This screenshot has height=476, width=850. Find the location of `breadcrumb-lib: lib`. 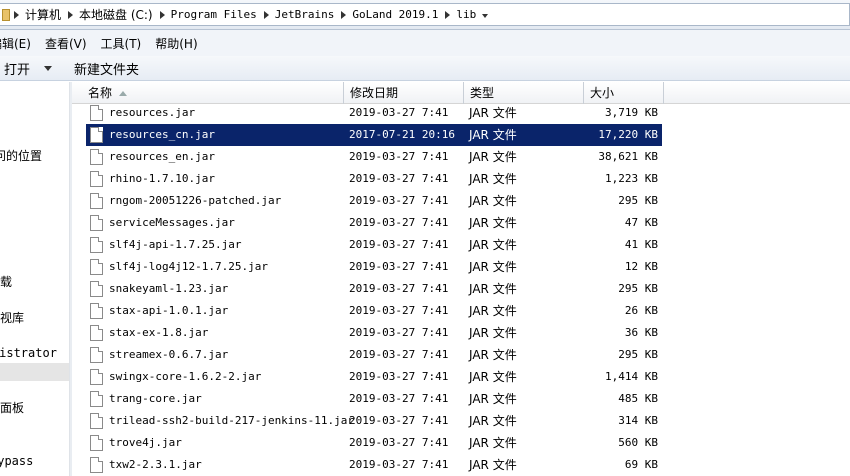

breadcrumb-lib: lib is located at coordinates (466, 14).